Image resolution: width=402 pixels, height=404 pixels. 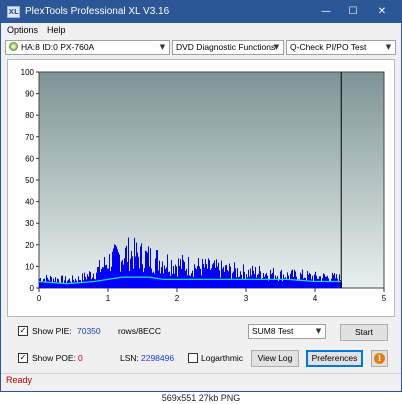 I want to click on mode-select: SUM8 Test ▼, so click(x=287, y=331).